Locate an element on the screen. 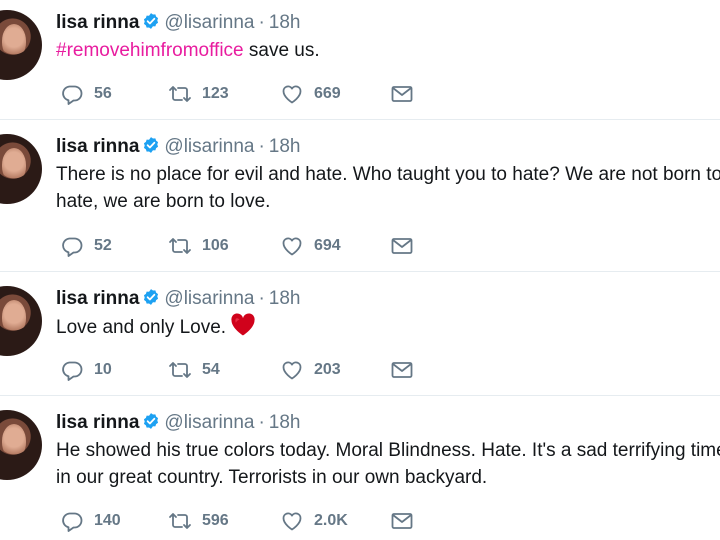 The height and width of the screenshot is (540, 720). reply-button: 140 is located at coordinates (90, 521).